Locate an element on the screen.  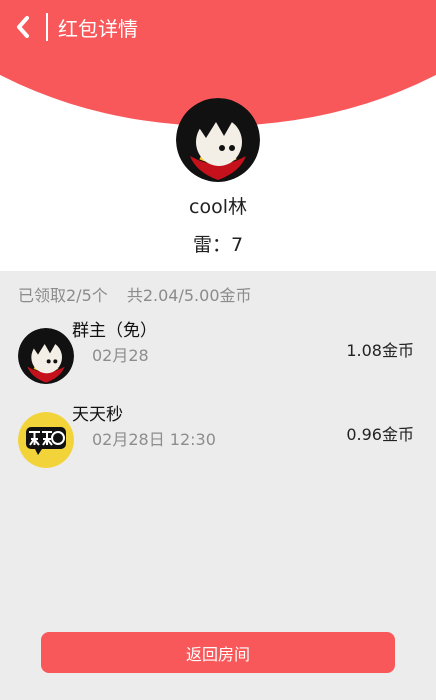
total-amount: 共2.04/5.00金币 is located at coordinates (189, 295).